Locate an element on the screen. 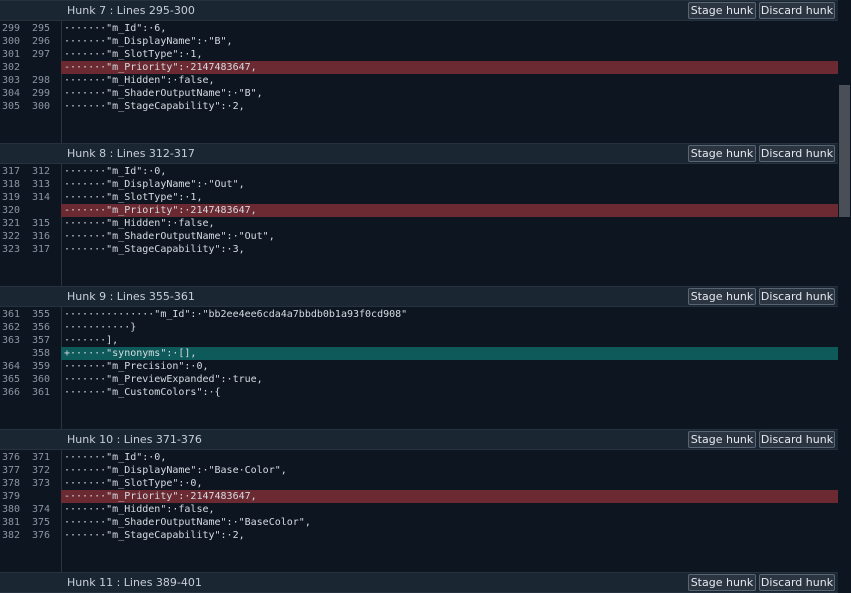  code-text: +······"synonyms":·[], is located at coordinates (449, 353).